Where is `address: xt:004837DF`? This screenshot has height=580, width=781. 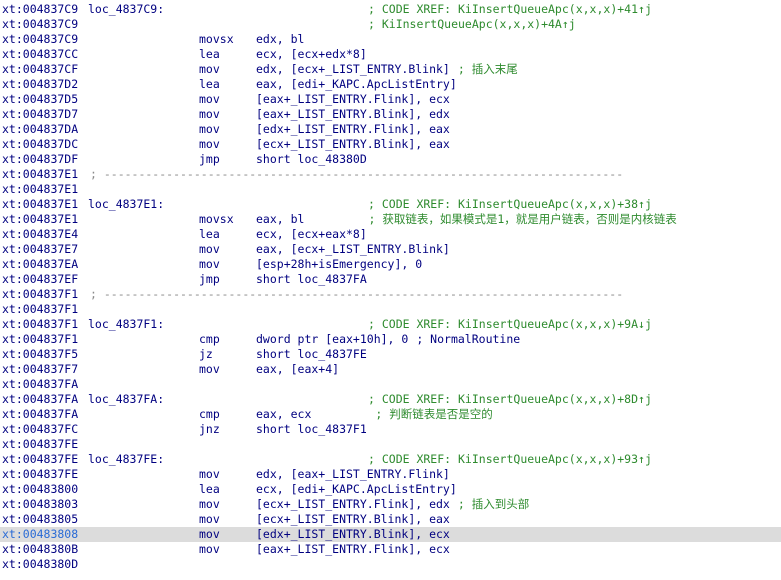 address: xt:004837DF is located at coordinates (40, 159).